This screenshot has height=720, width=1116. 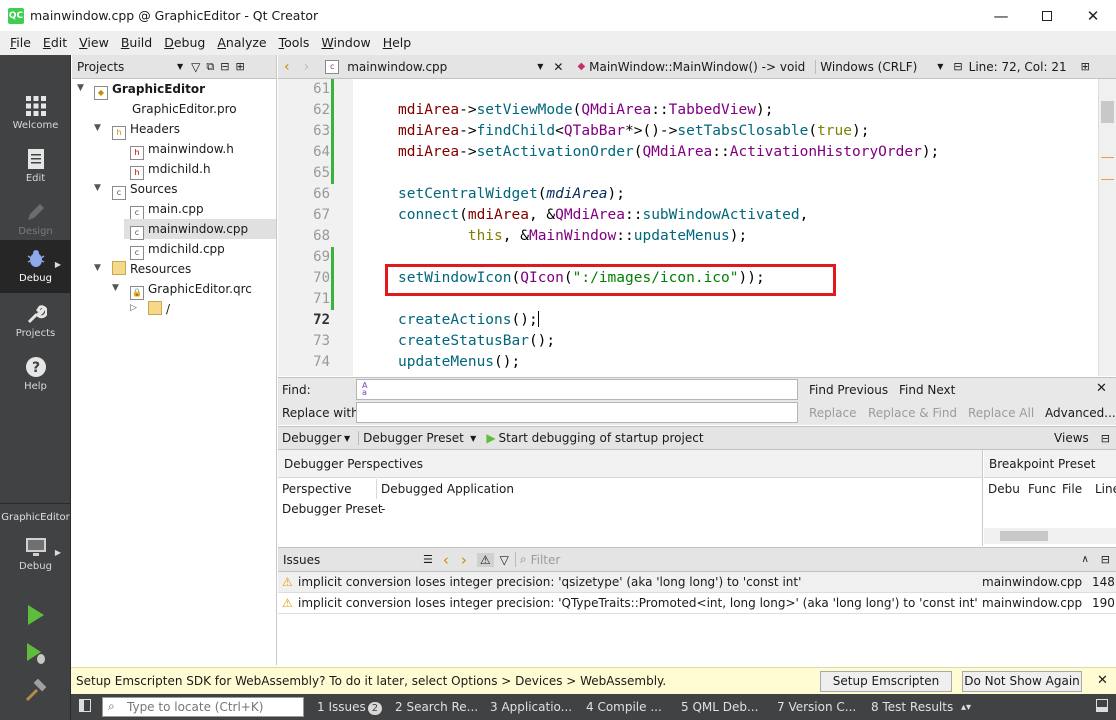 What do you see at coordinates (464, 560) in the screenshot?
I see `next-issue-icon: ›` at bounding box center [464, 560].